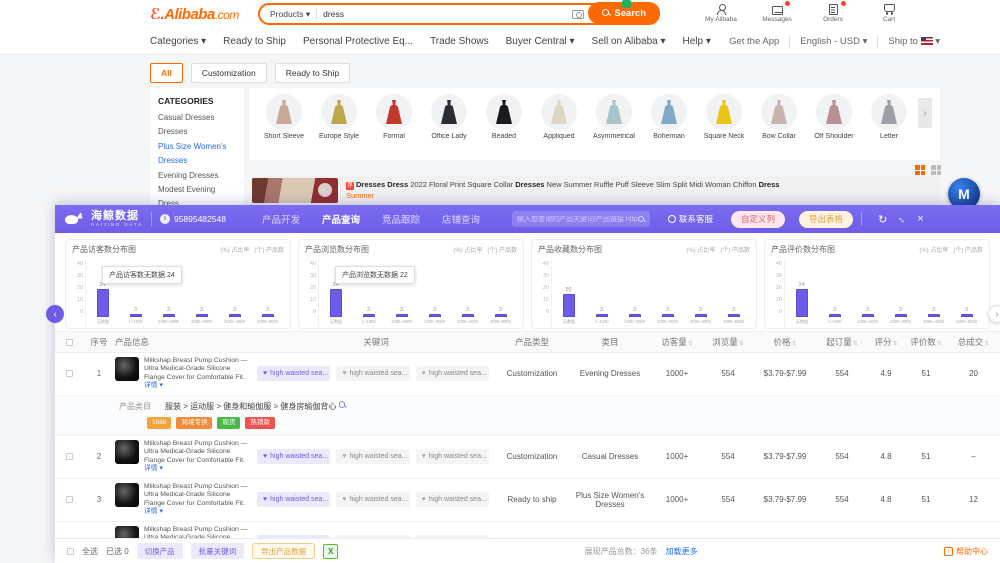  Describe the element at coordinates (394, 117) in the screenshot. I see `carousel-item: Formal` at that location.